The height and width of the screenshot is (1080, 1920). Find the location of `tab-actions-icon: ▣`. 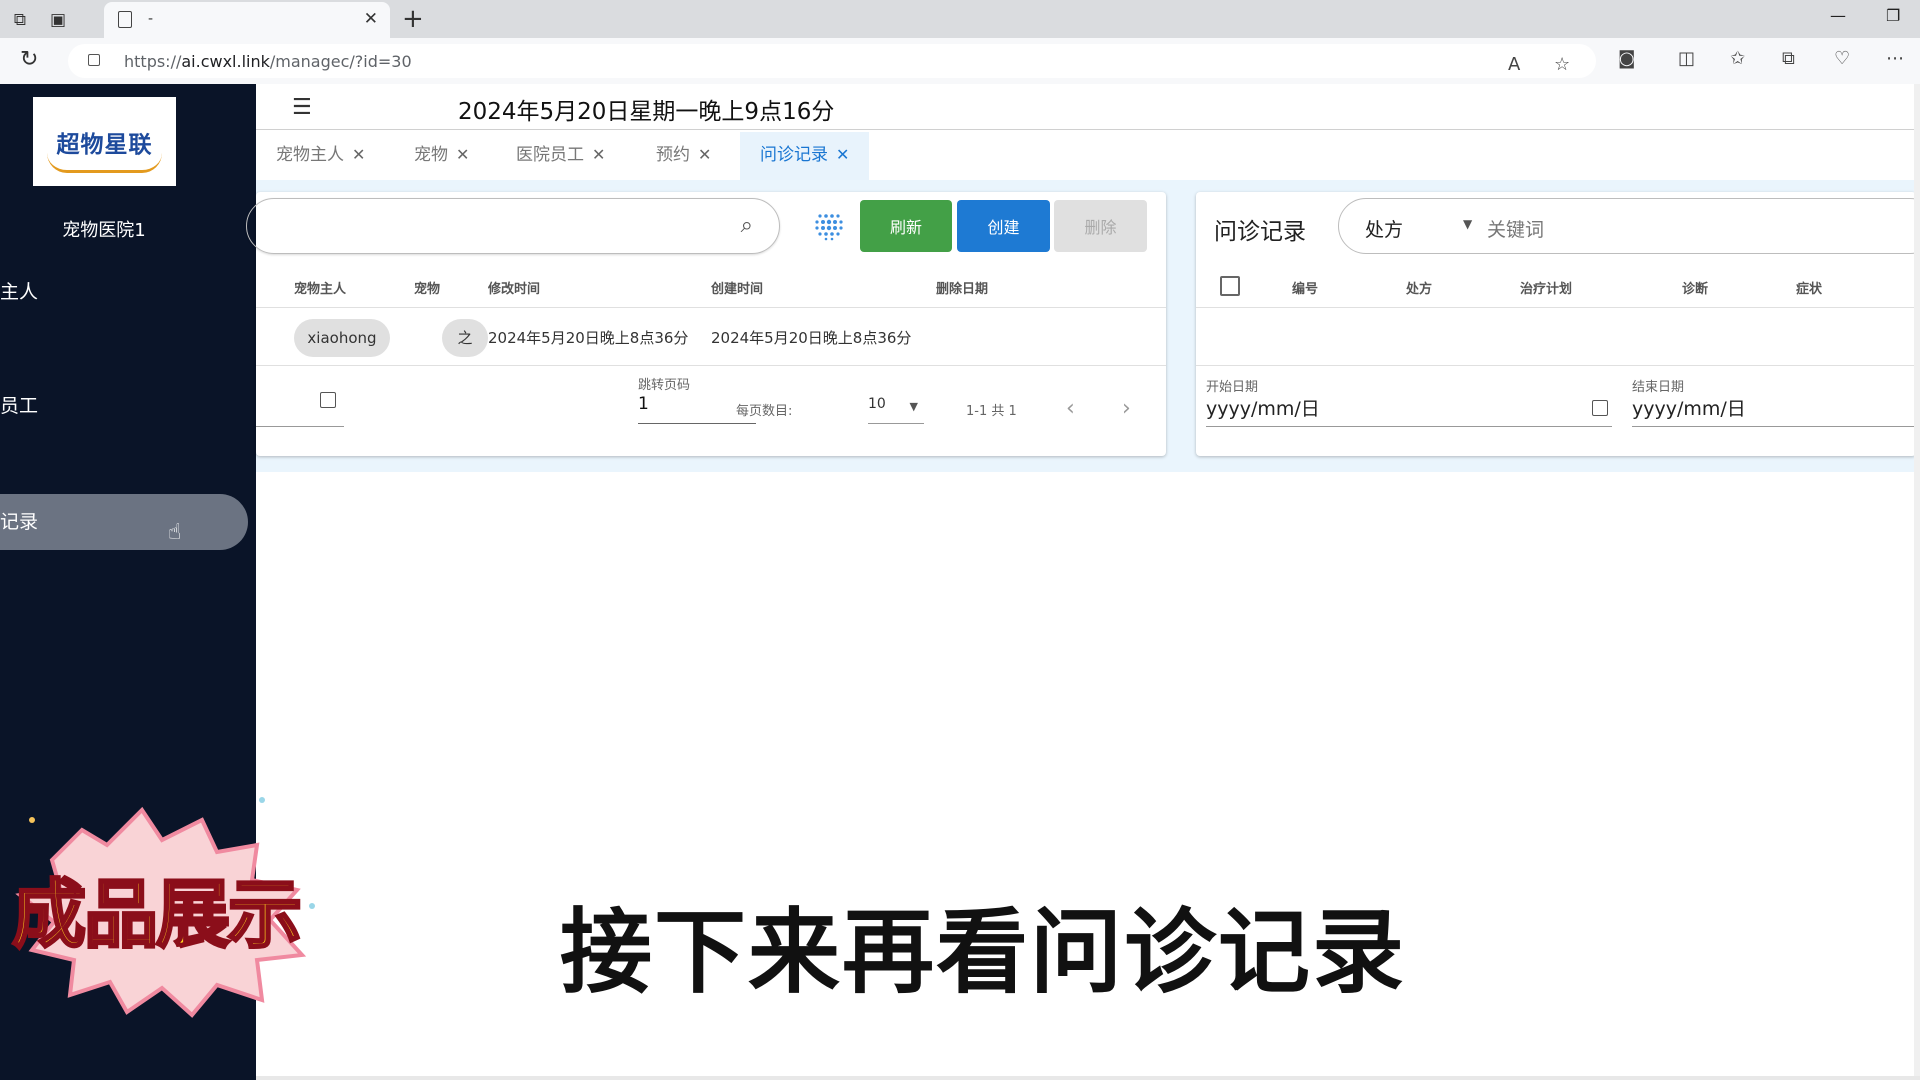

tab-actions-icon: ▣ is located at coordinates (58, 20).